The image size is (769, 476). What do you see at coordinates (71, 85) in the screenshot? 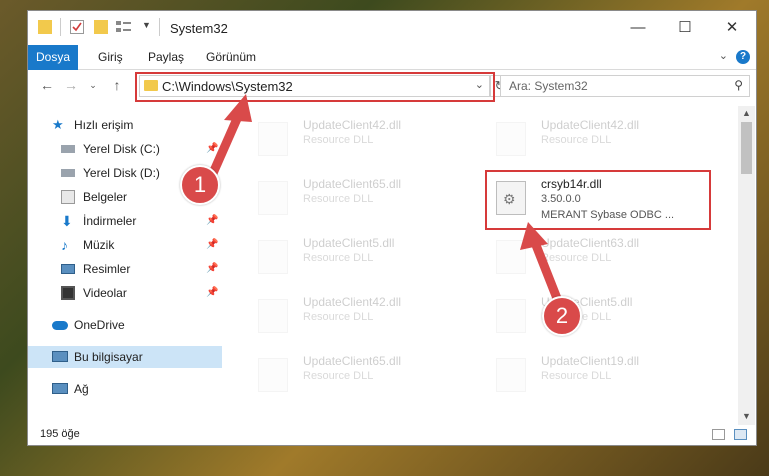
I see `forward-button: →` at bounding box center [71, 85].